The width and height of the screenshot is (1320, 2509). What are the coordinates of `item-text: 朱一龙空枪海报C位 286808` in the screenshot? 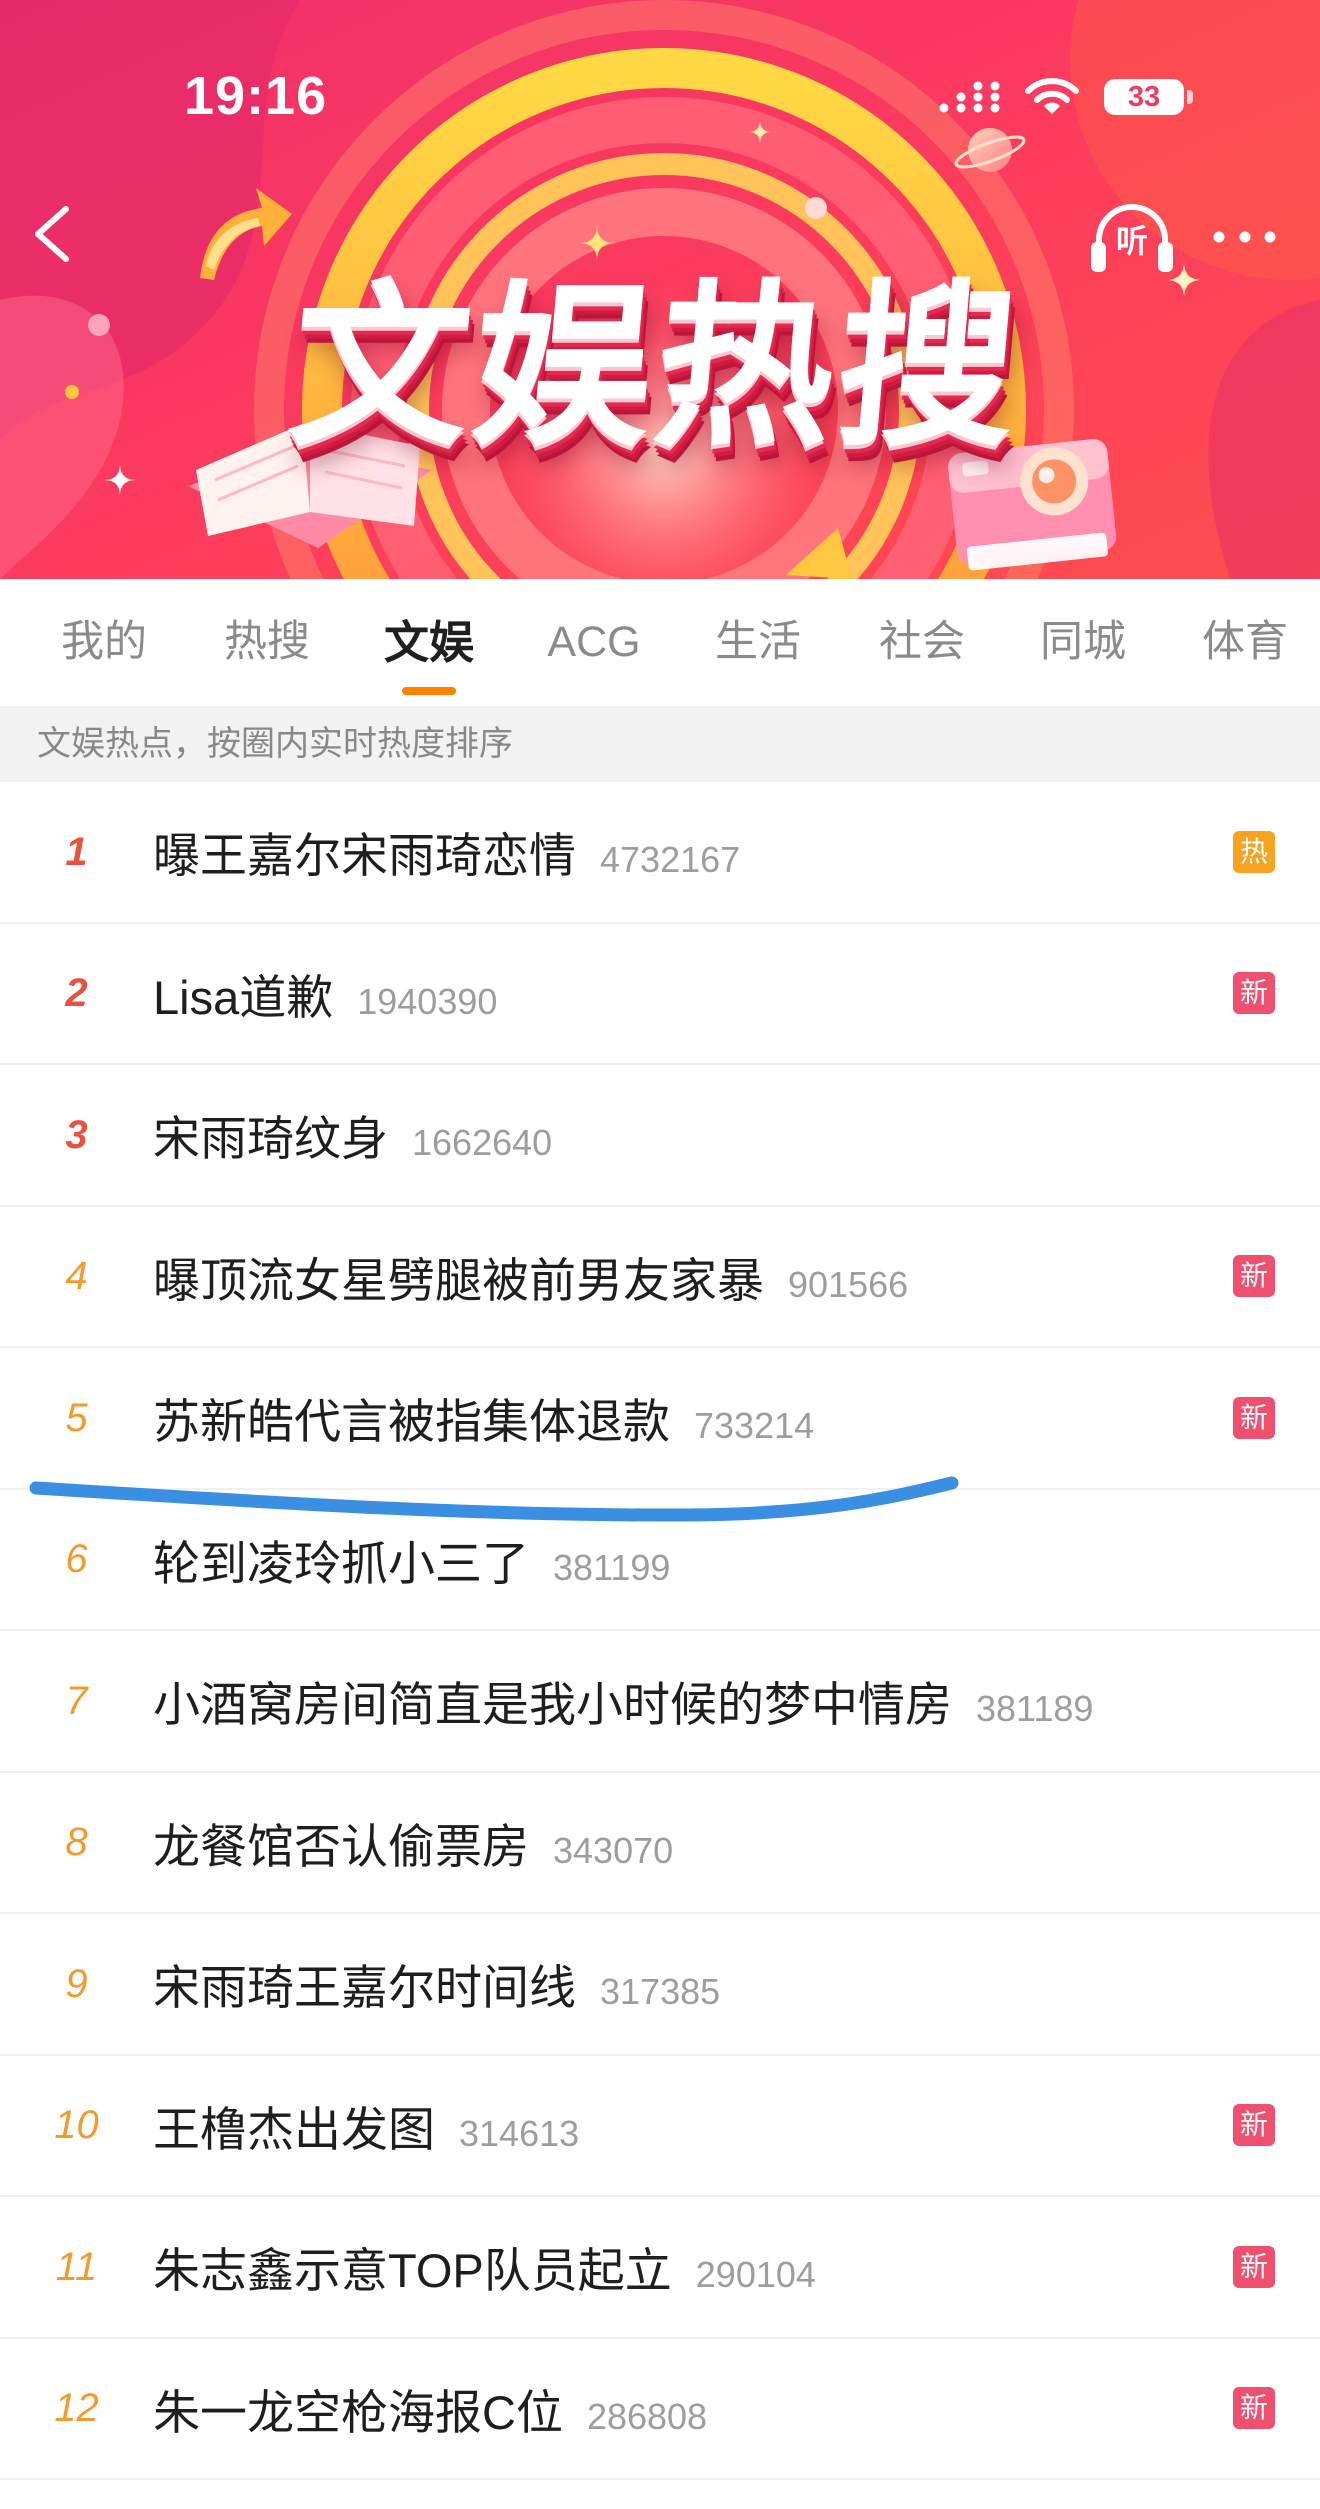 It's located at (430, 2408).